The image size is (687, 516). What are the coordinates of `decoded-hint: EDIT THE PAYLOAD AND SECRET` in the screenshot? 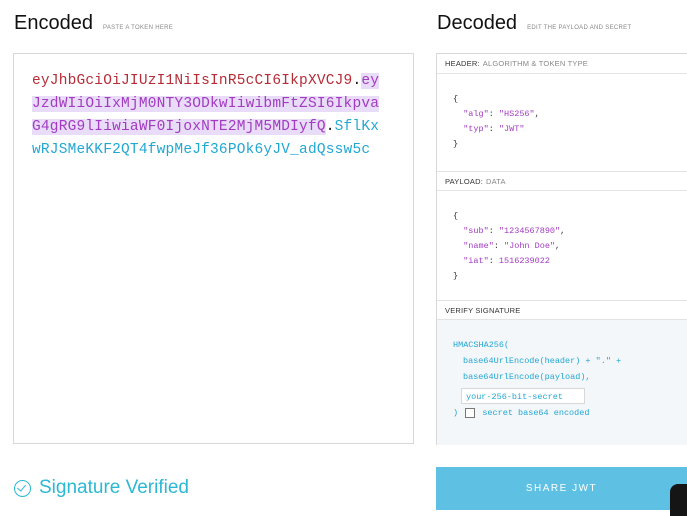 It's located at (579, 28).